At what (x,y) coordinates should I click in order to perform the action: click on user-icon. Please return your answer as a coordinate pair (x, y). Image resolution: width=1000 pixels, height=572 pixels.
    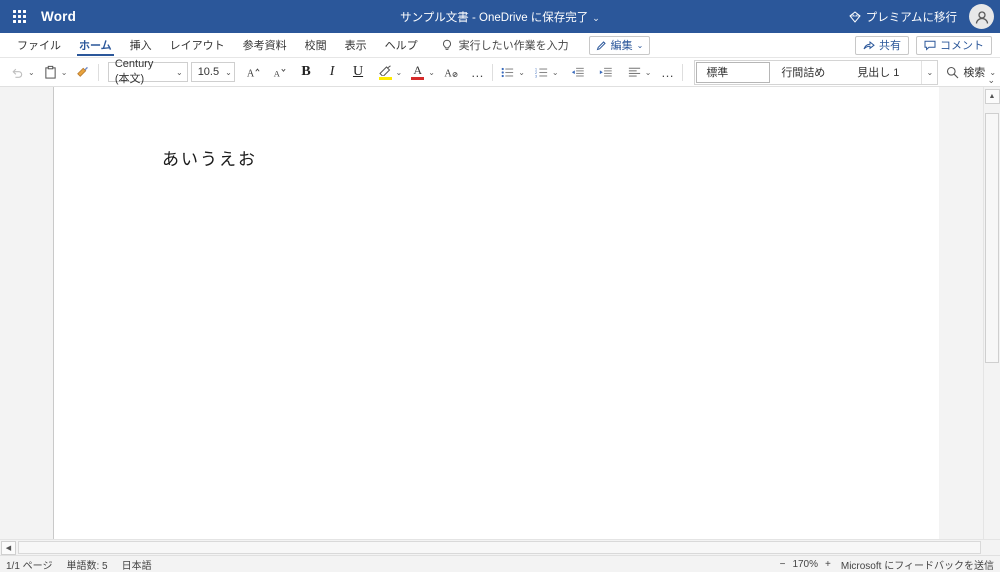
    Looking at the image, I should click on (981, 17).